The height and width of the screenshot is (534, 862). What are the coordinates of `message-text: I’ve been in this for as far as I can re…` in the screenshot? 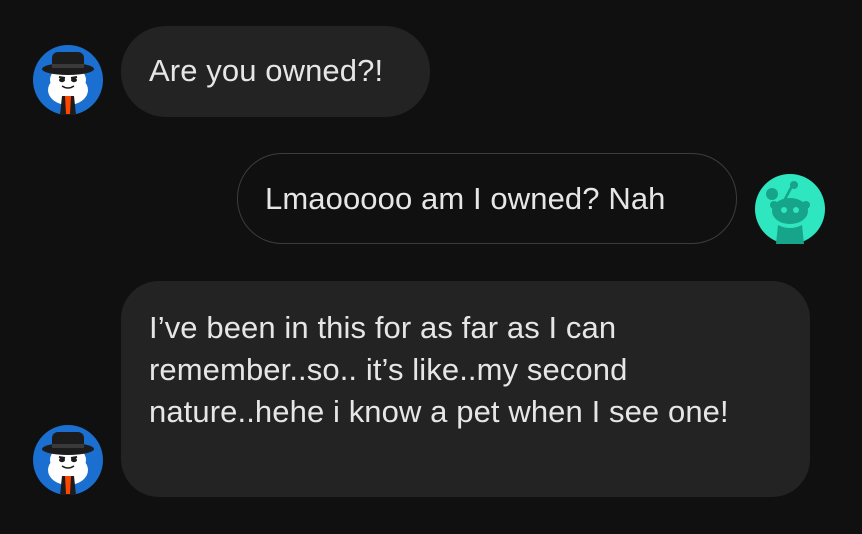 It's located at (439, 369).